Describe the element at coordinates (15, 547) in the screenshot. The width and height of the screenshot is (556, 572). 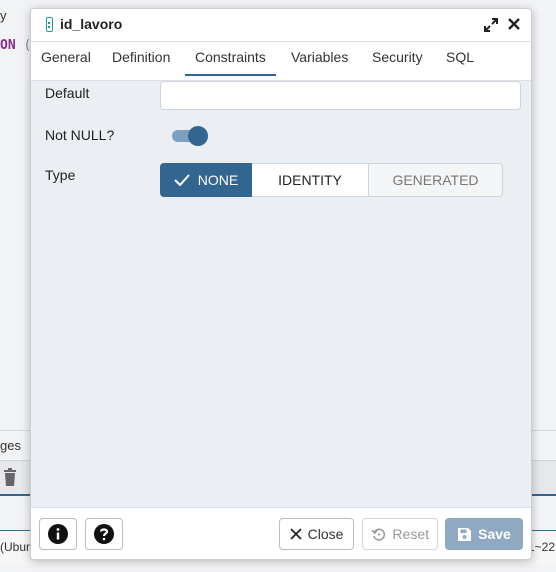
I see `status-text-left: (Ubur` at that location.